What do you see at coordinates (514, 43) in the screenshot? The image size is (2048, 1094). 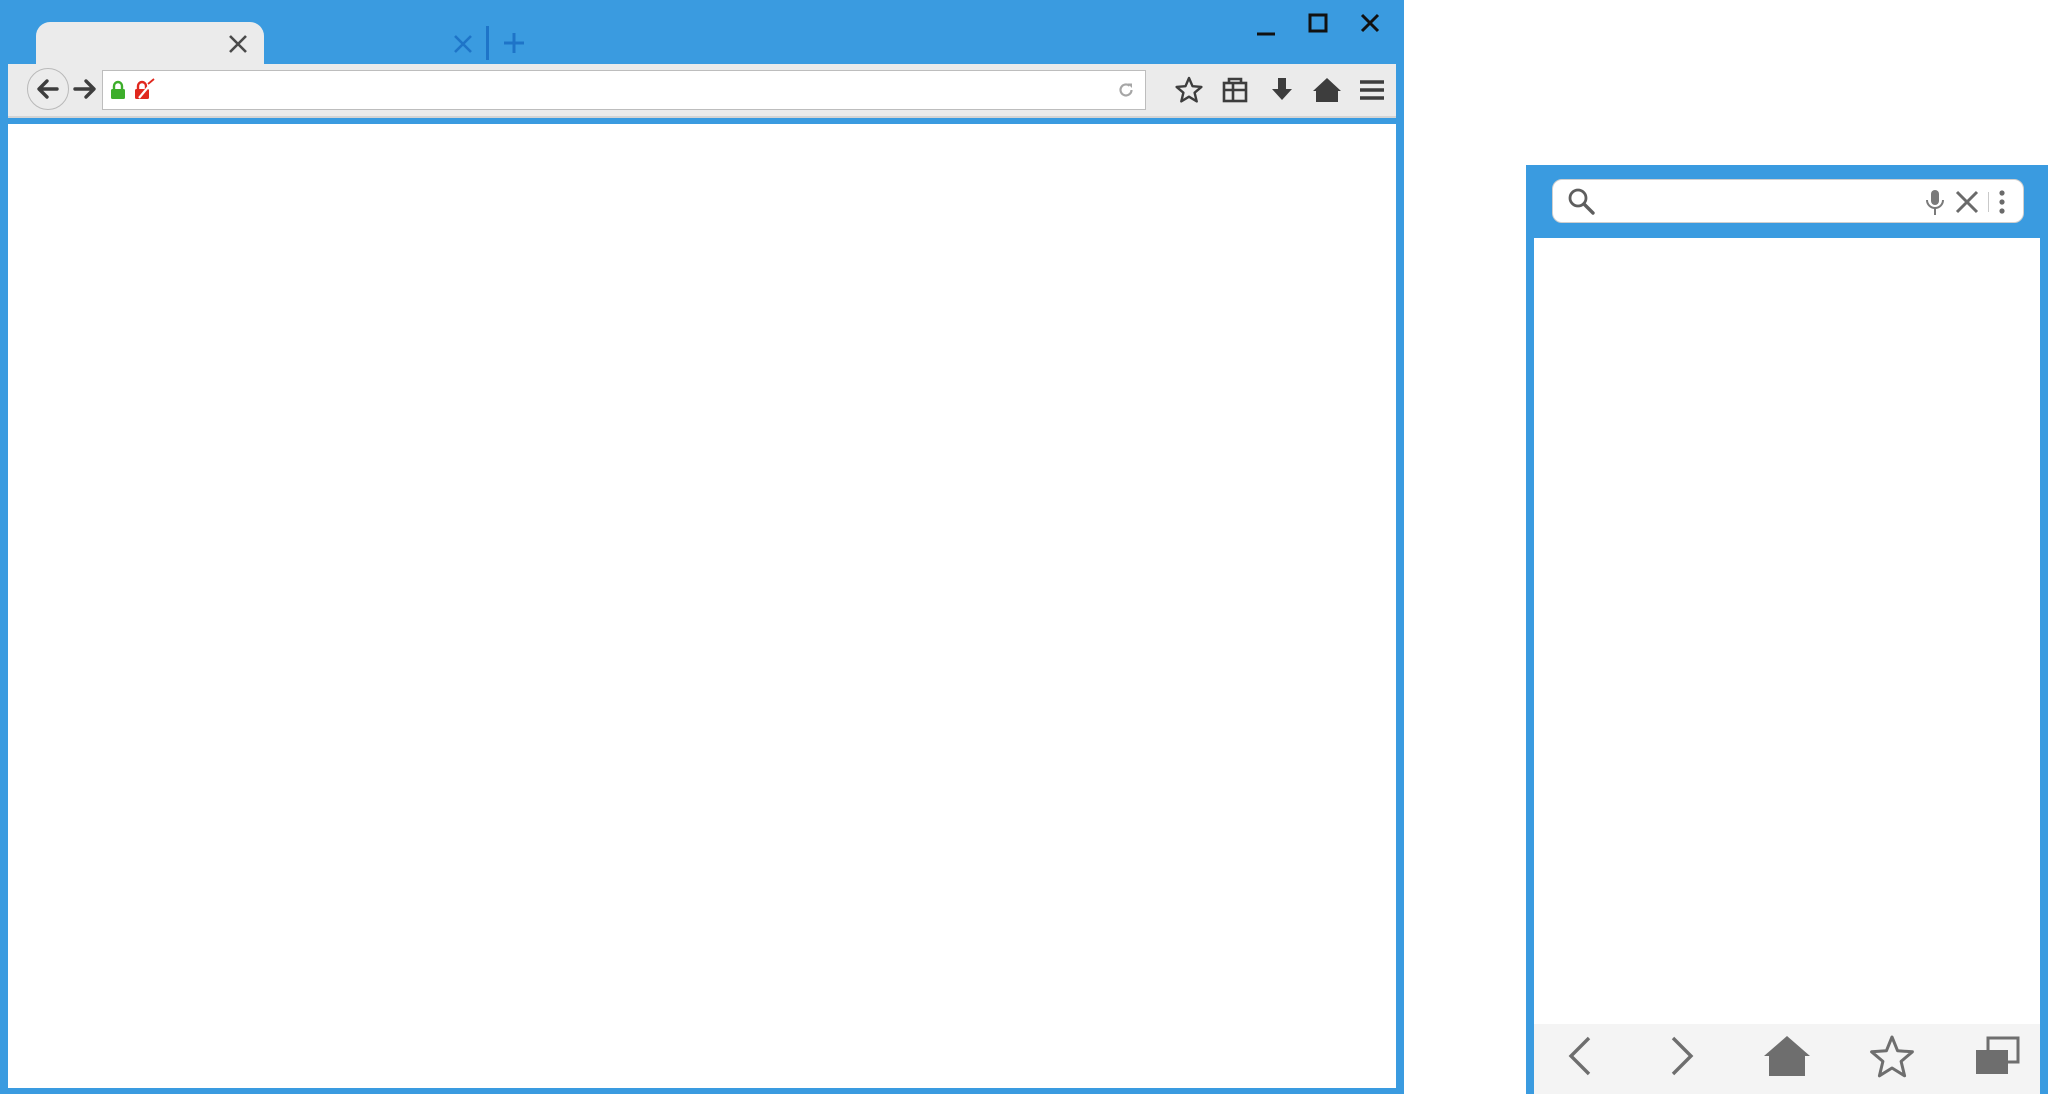 I see `plus-icon` at bounding box center [514, 43].